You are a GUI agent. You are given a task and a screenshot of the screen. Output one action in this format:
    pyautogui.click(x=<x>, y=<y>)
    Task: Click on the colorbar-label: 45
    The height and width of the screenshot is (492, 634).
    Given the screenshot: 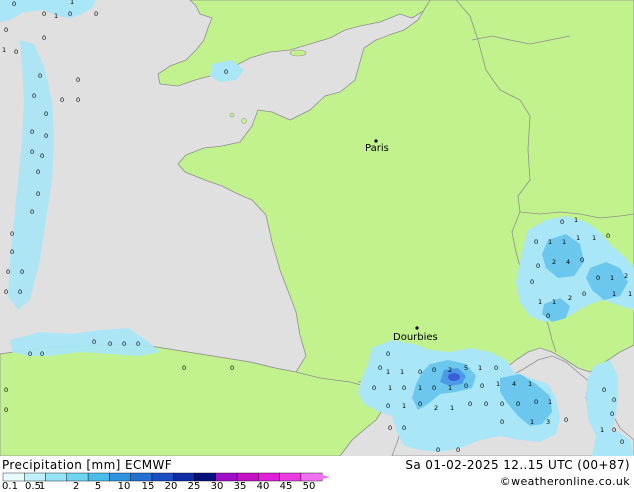 What is the action you would take?
    pyautogui.click(x=286, y=486)
    